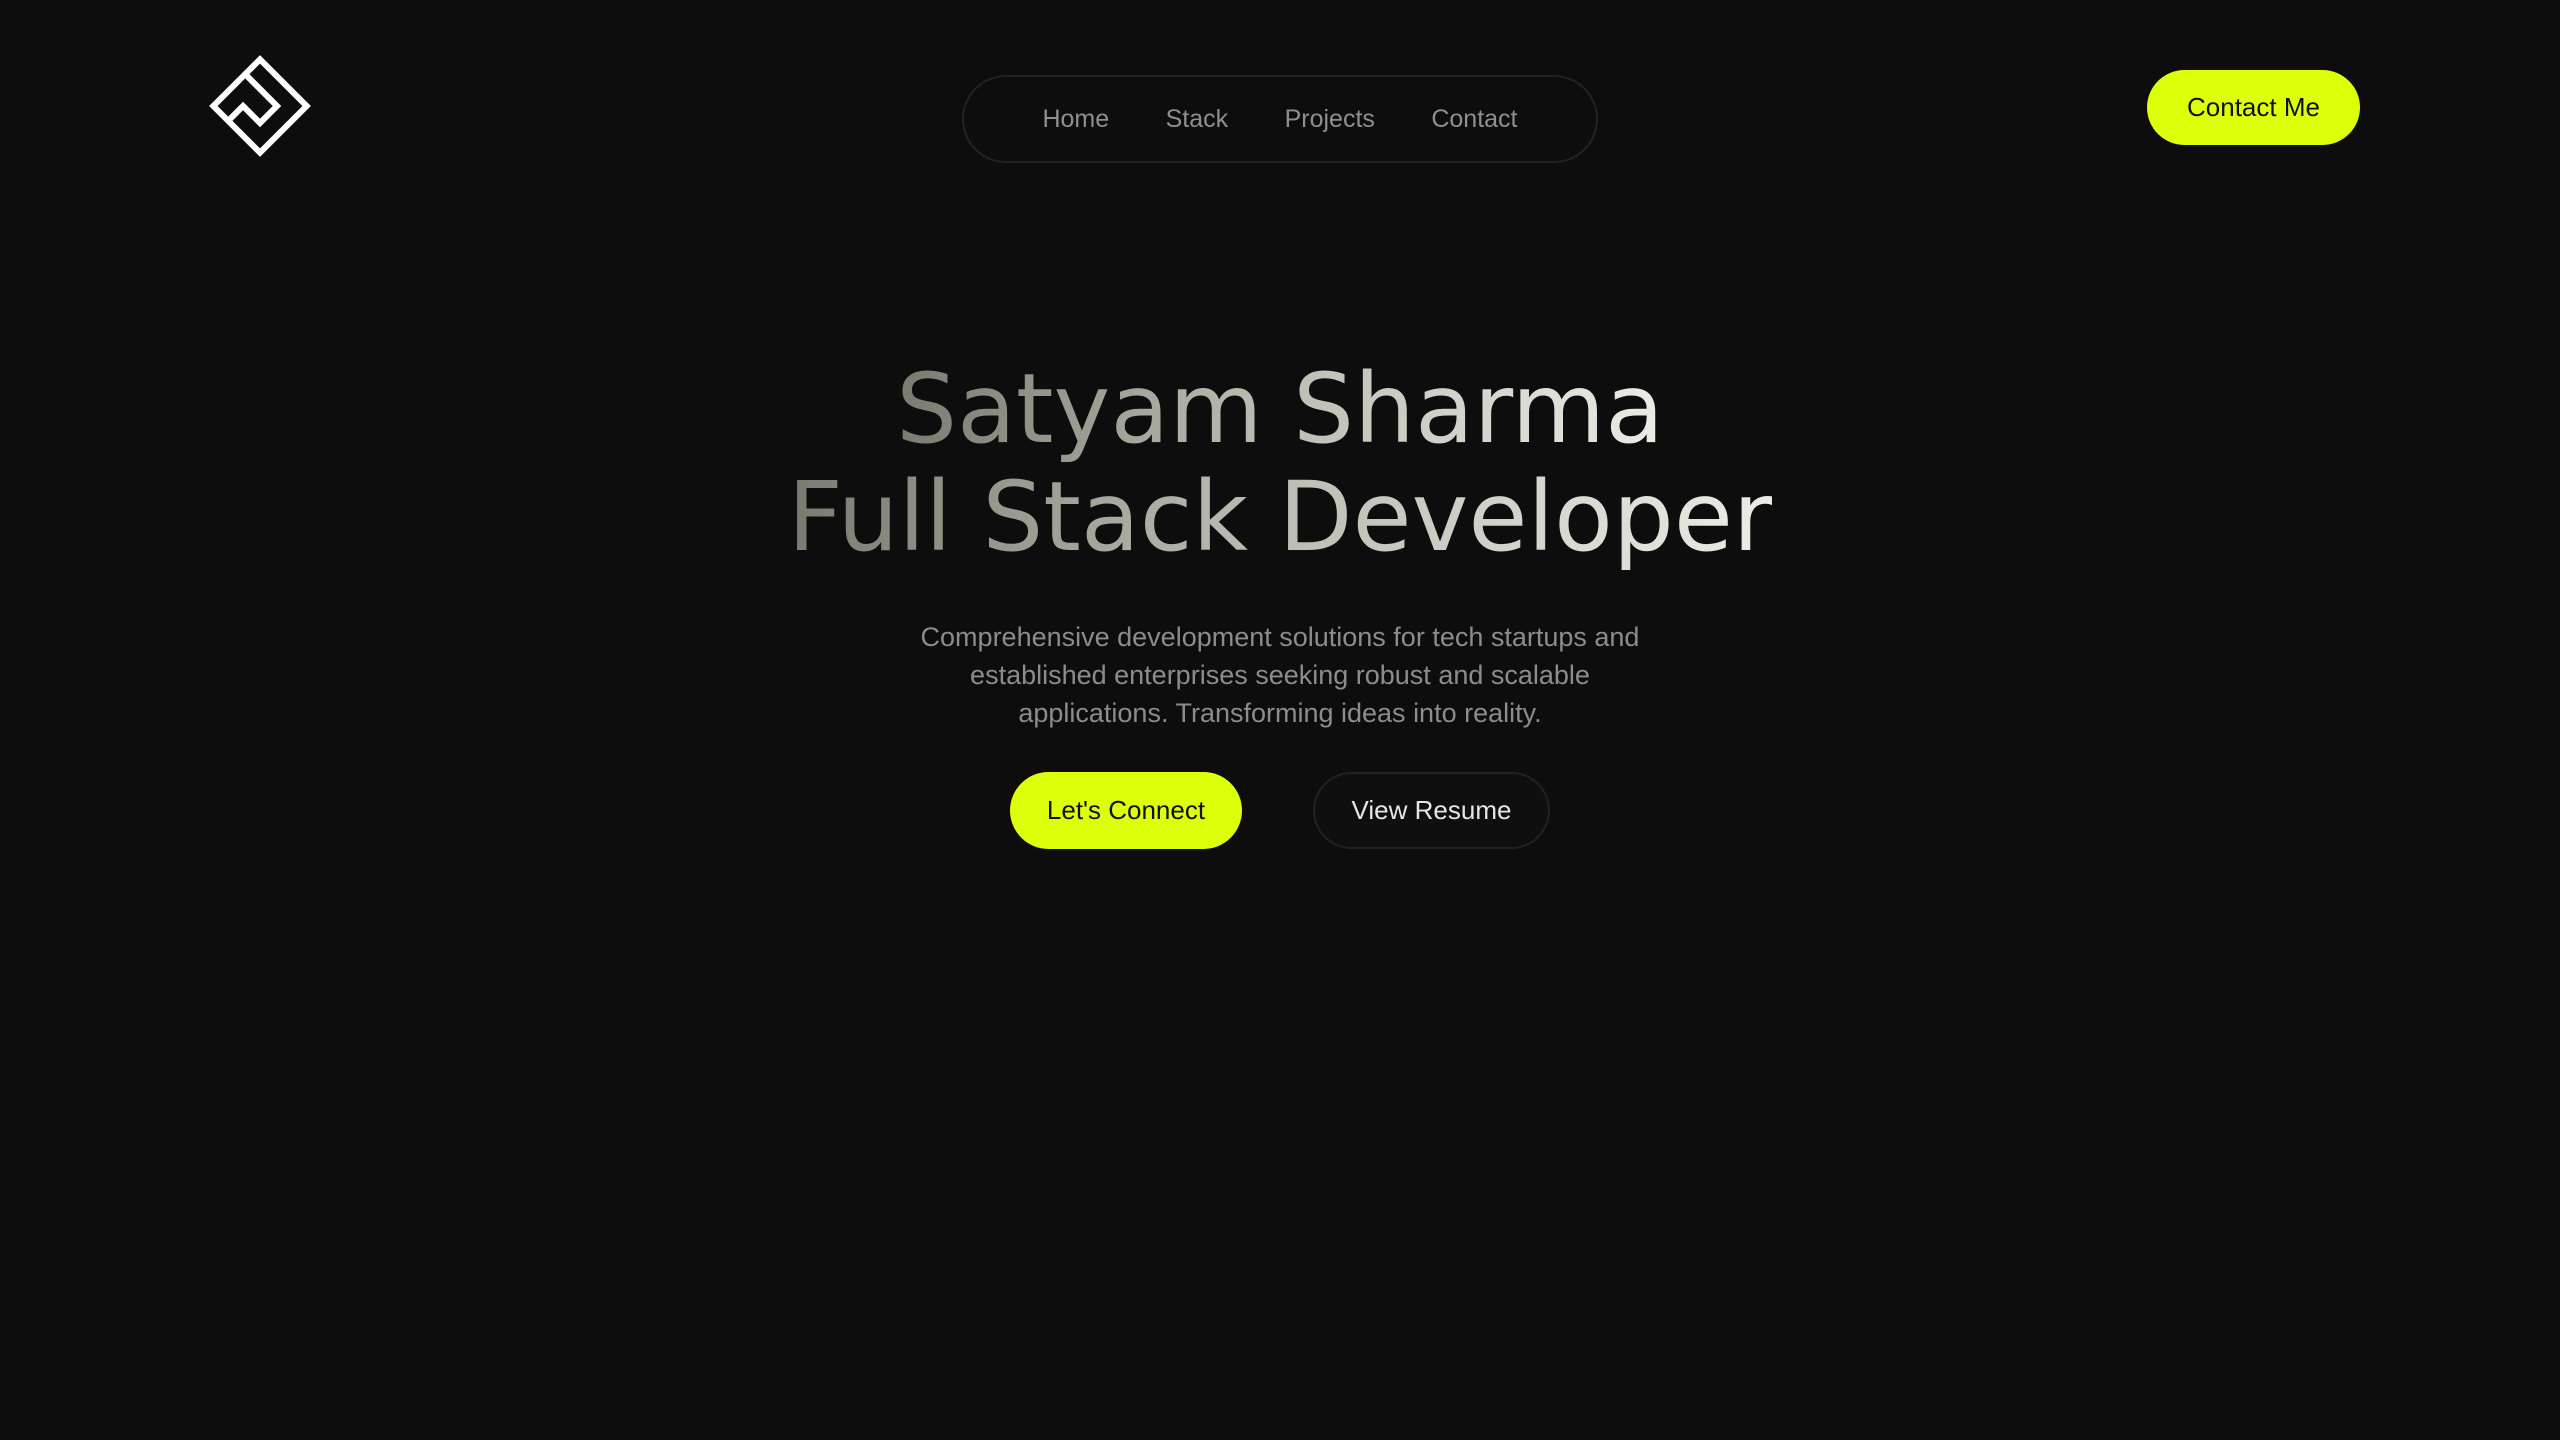 This screenshot has width=2560, height=1440. Describe the element at coordinates (1474, 119) in the screenshot. I see `nav-item-contact: Contact` at that location.